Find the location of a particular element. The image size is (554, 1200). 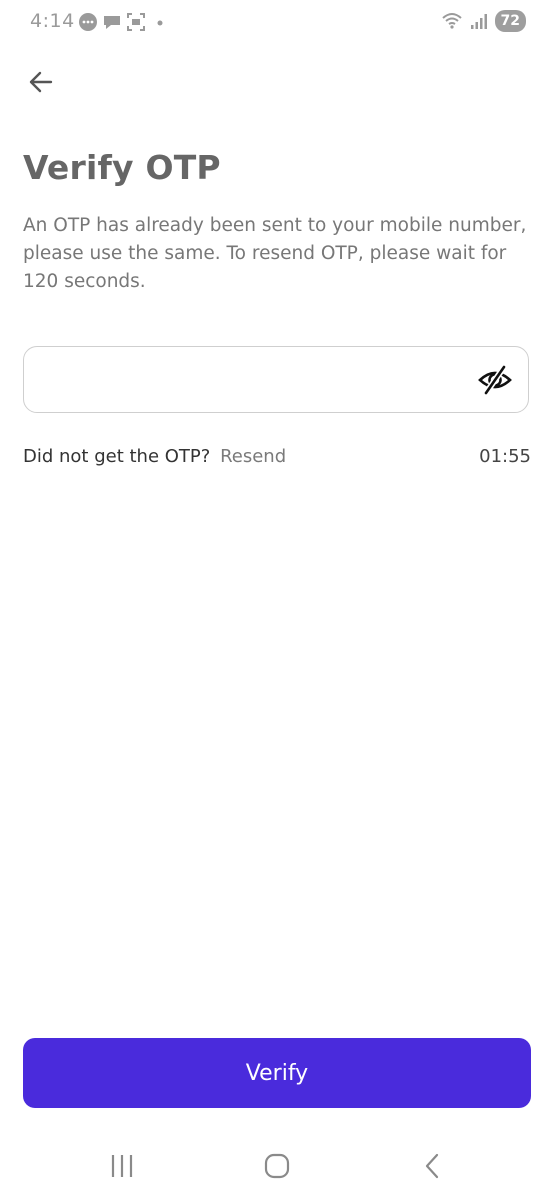

battery-icon: 72 is located at coordinates (510, 21).